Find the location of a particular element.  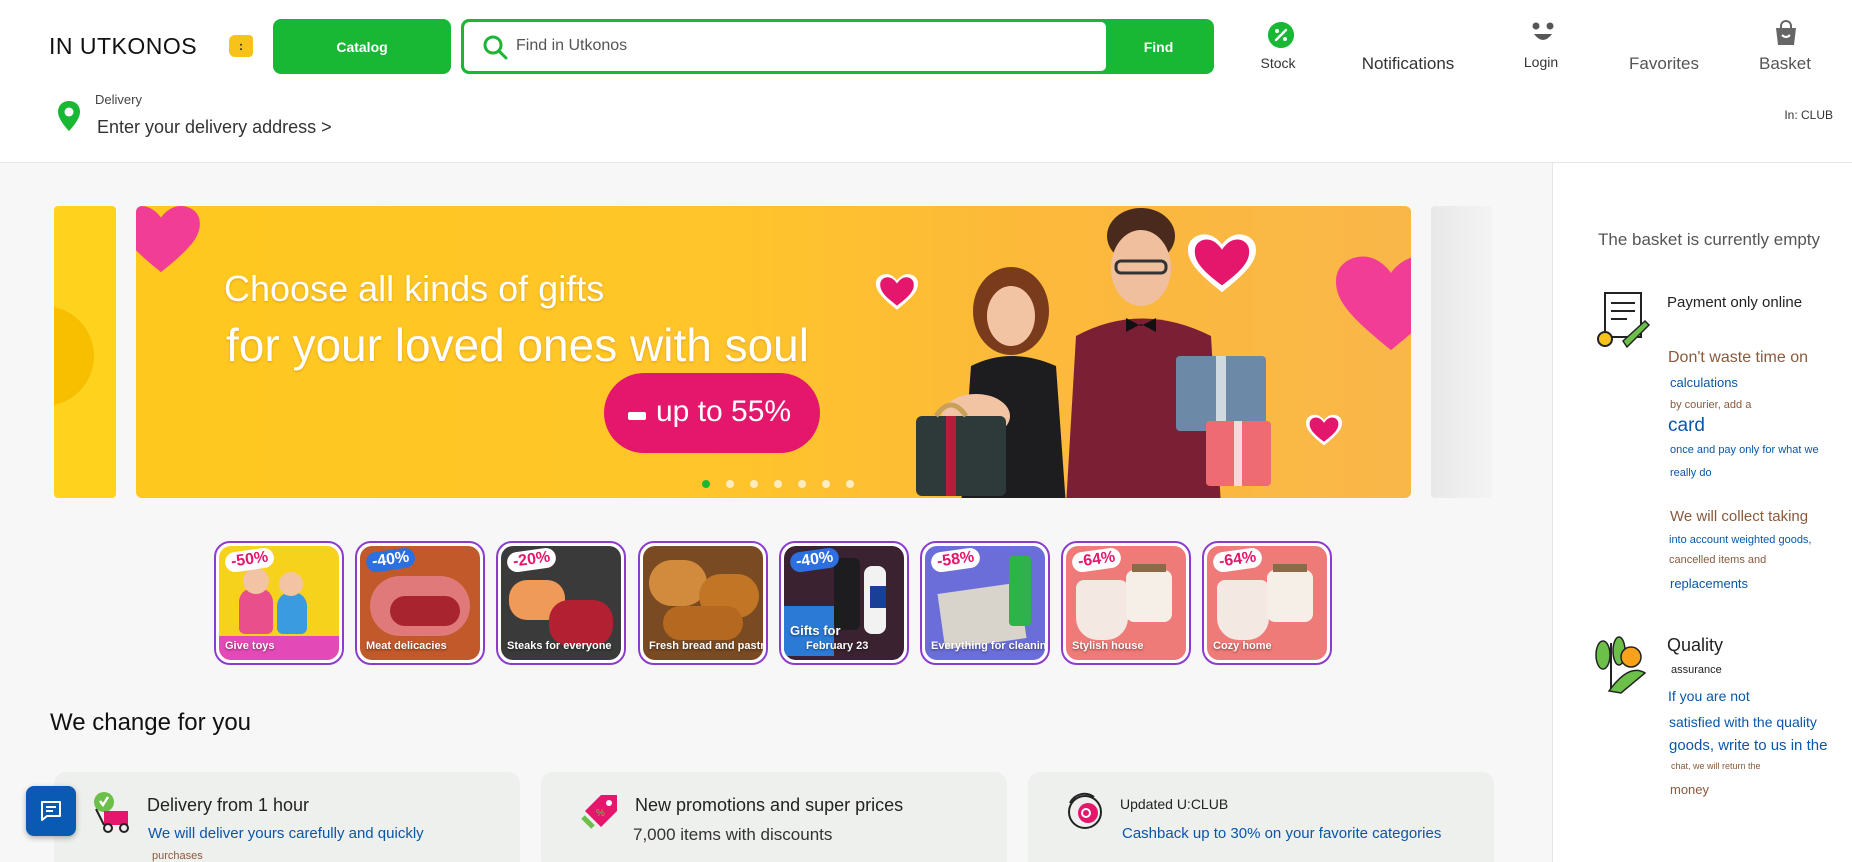

category-tile: -64% Stylish house is located at coordinates (1126, 603).